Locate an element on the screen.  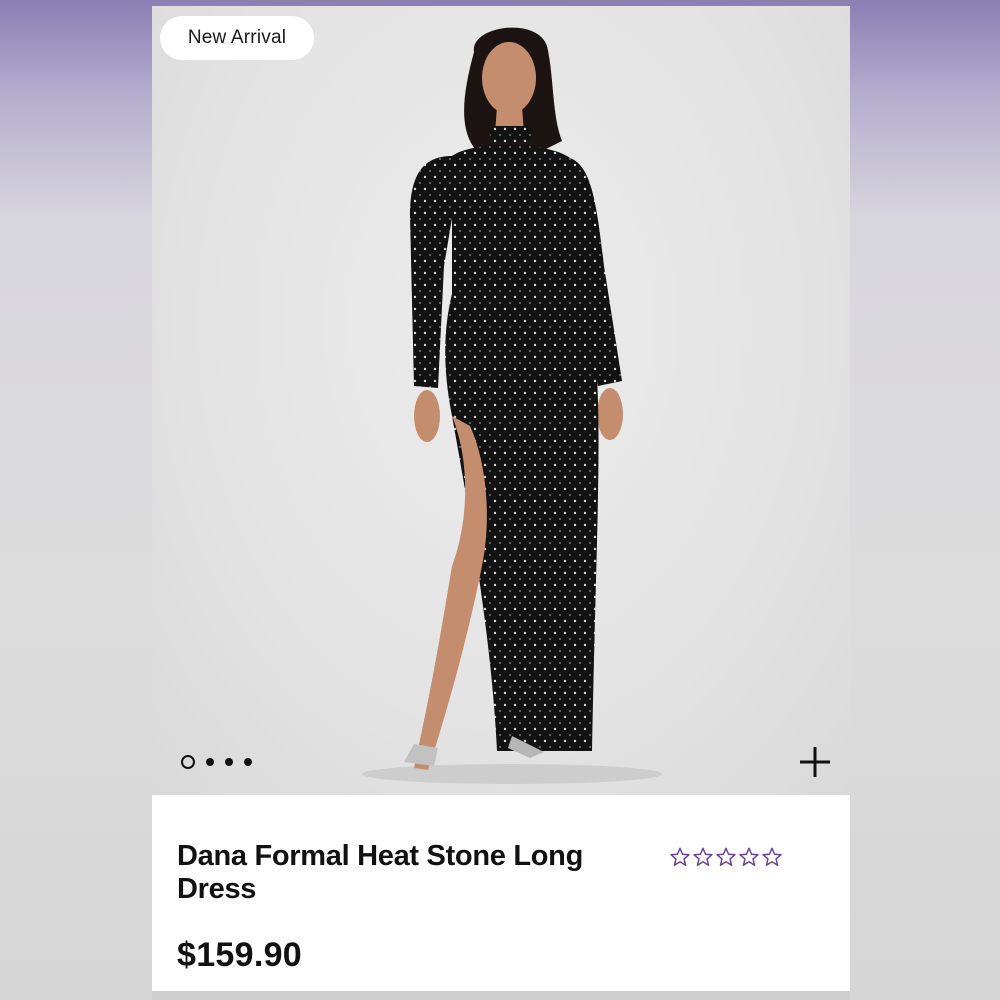
product-price: $159.90 is located at coordinates (240, 955).